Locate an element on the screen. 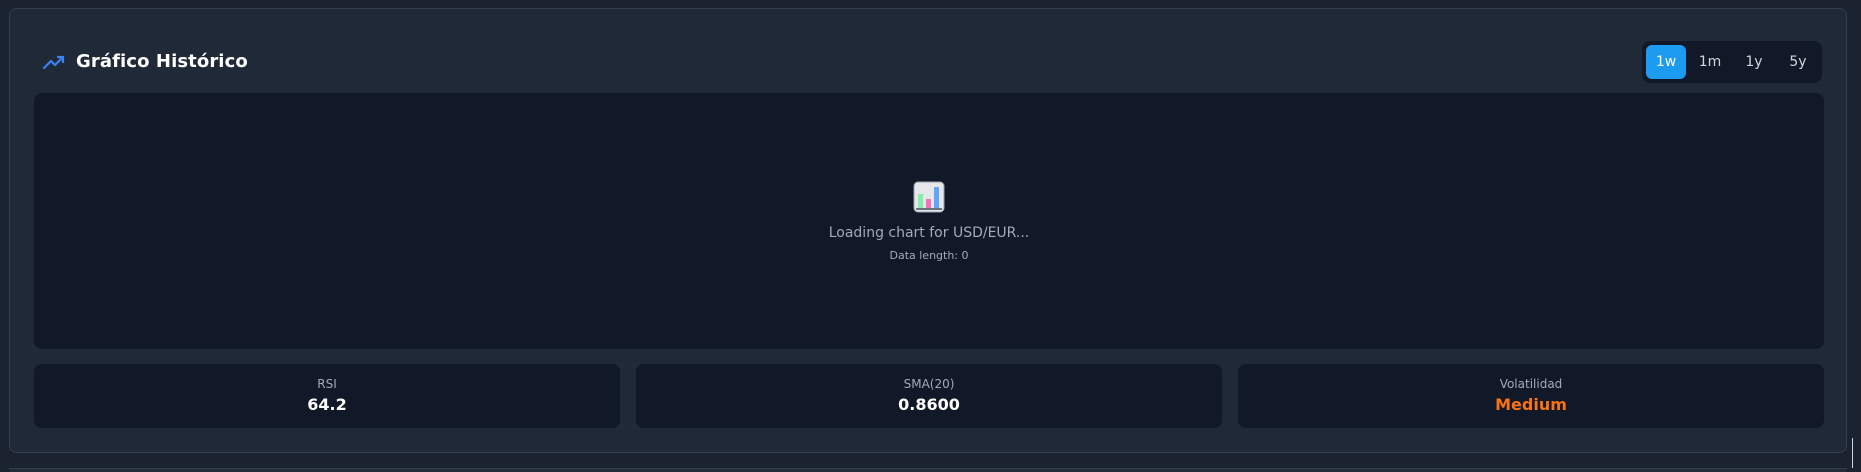 The height and width of the screenshot is (472, 1861). stat-card-sma: SMA(20) 0.8600 is located at coordinates (929, 396).